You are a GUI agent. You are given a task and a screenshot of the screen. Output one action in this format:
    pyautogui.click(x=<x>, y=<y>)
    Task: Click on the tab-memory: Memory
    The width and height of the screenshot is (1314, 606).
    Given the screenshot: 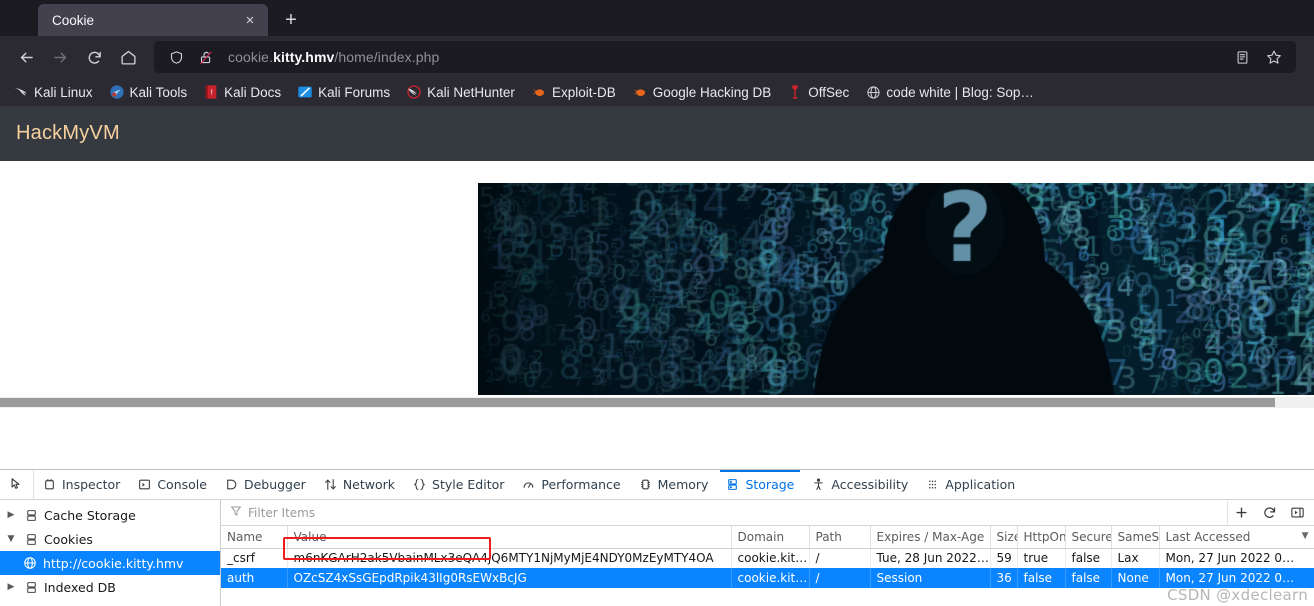 What is the action you would take?
    pyautogui.click(x=674, y=484)
    